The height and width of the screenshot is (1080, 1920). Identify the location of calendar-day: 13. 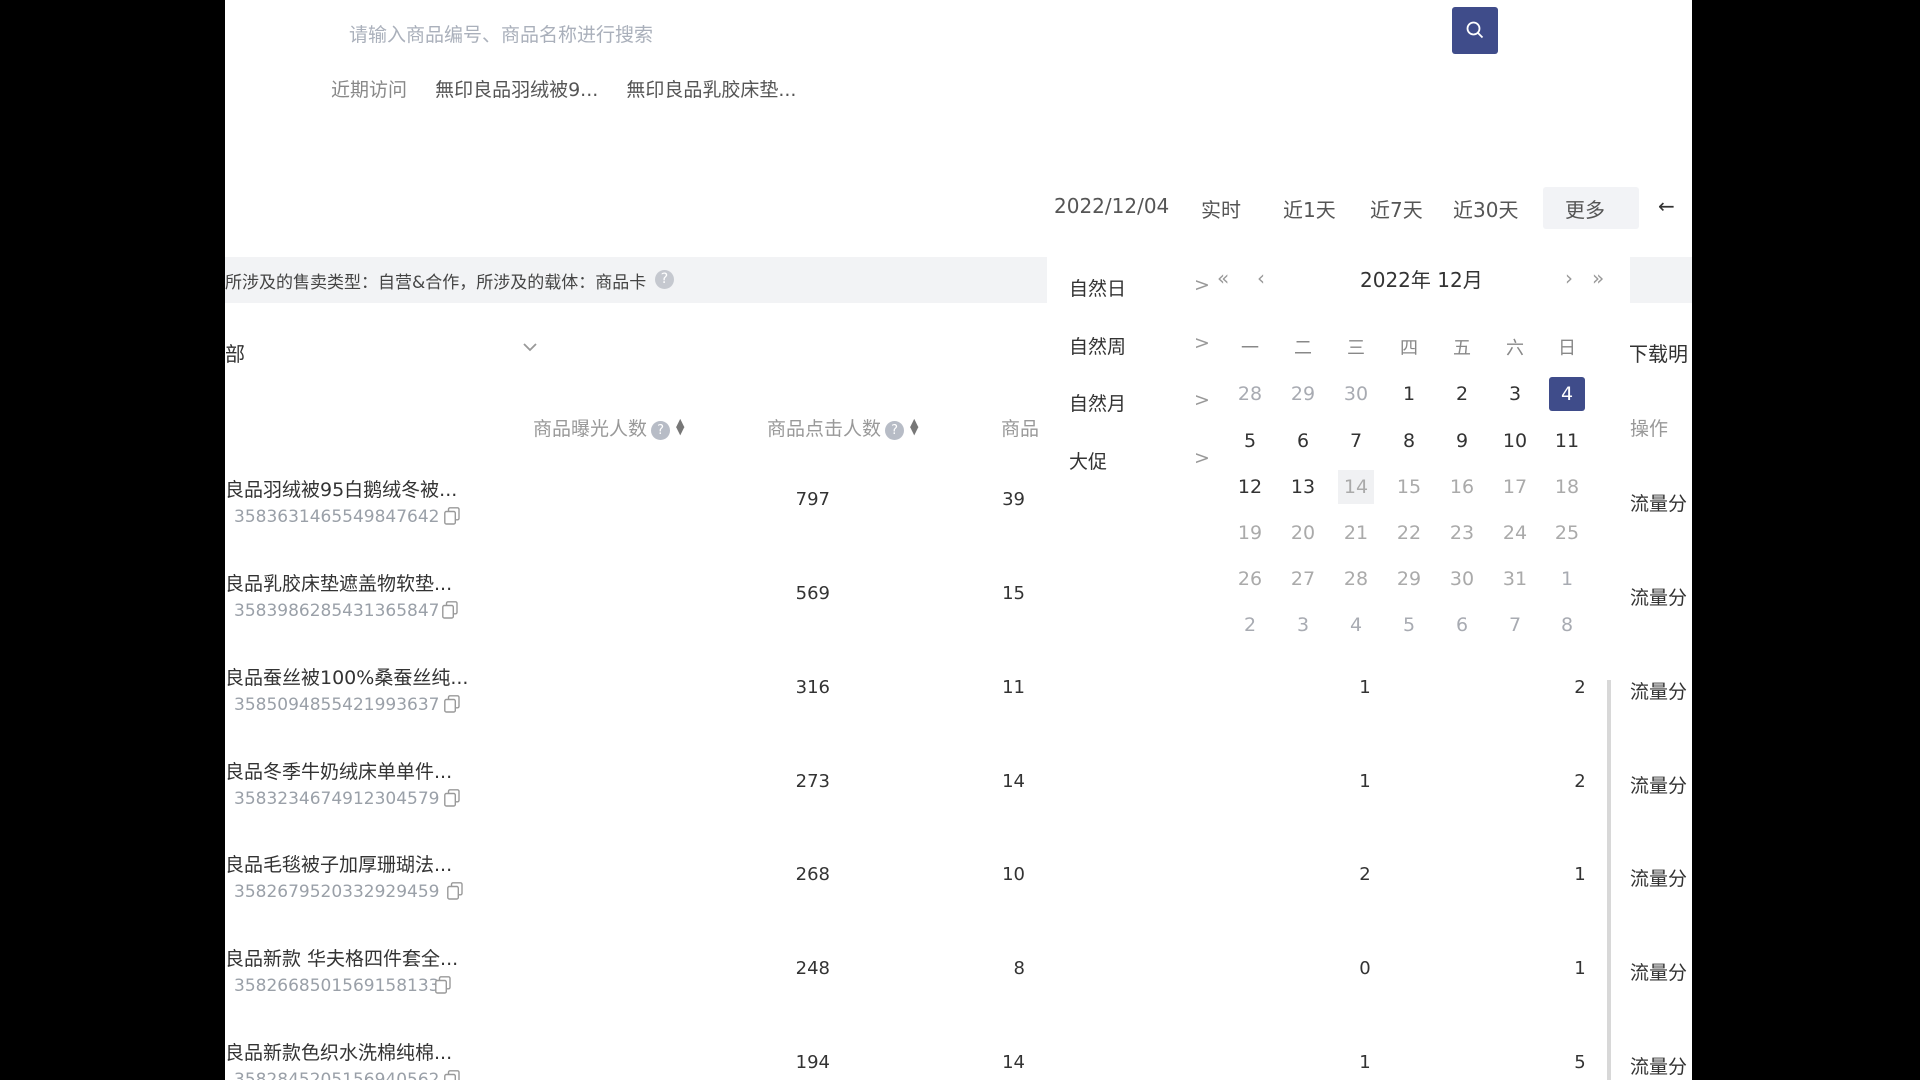
(1303, 487).